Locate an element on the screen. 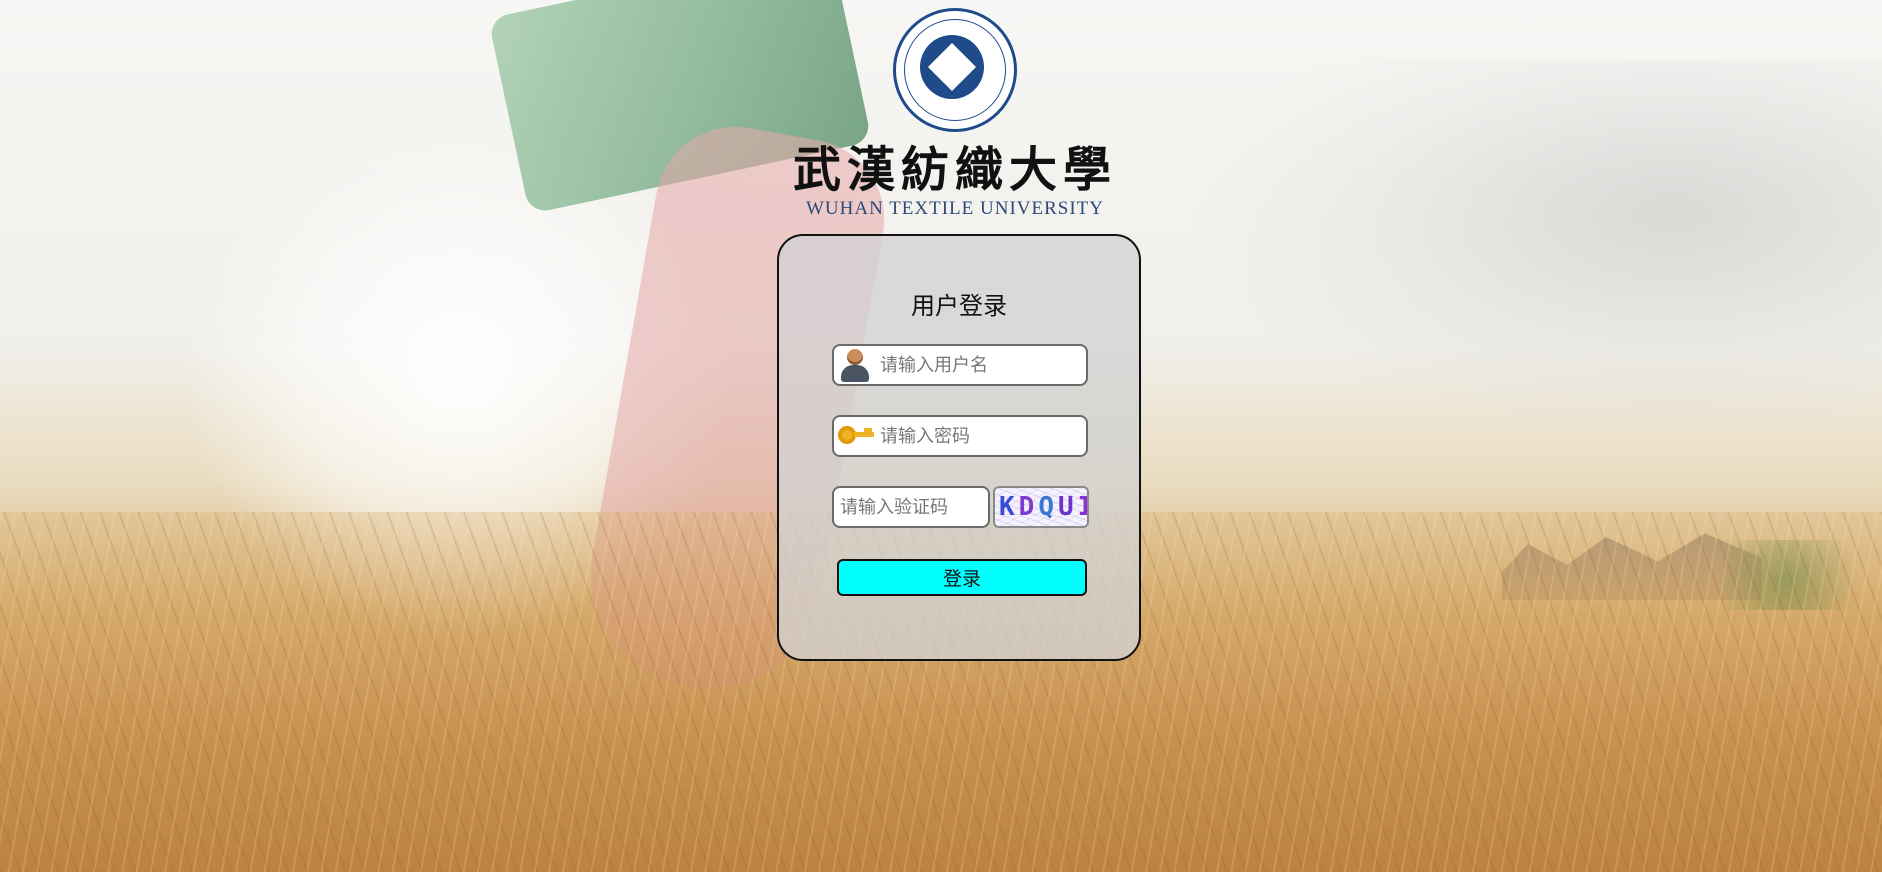 This screenshot has width=1882, height=872. university-name-en: WUHAN TEXTILE UNIVERSITY is located at coordinates (955, 208).